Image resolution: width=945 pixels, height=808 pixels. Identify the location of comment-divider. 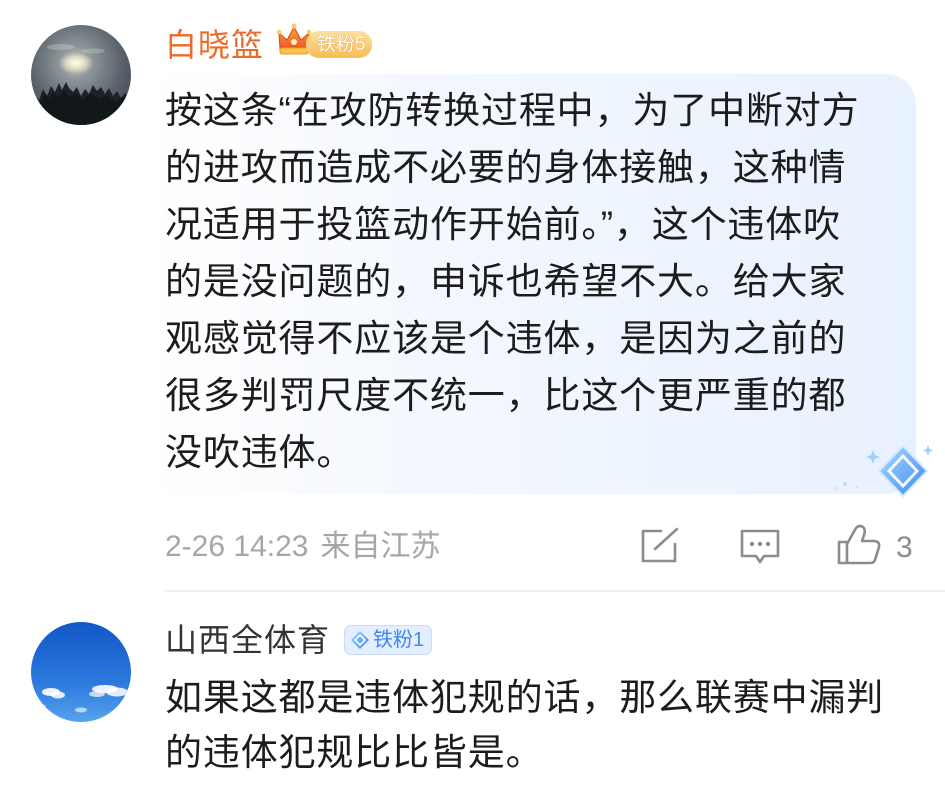
(555, 591).